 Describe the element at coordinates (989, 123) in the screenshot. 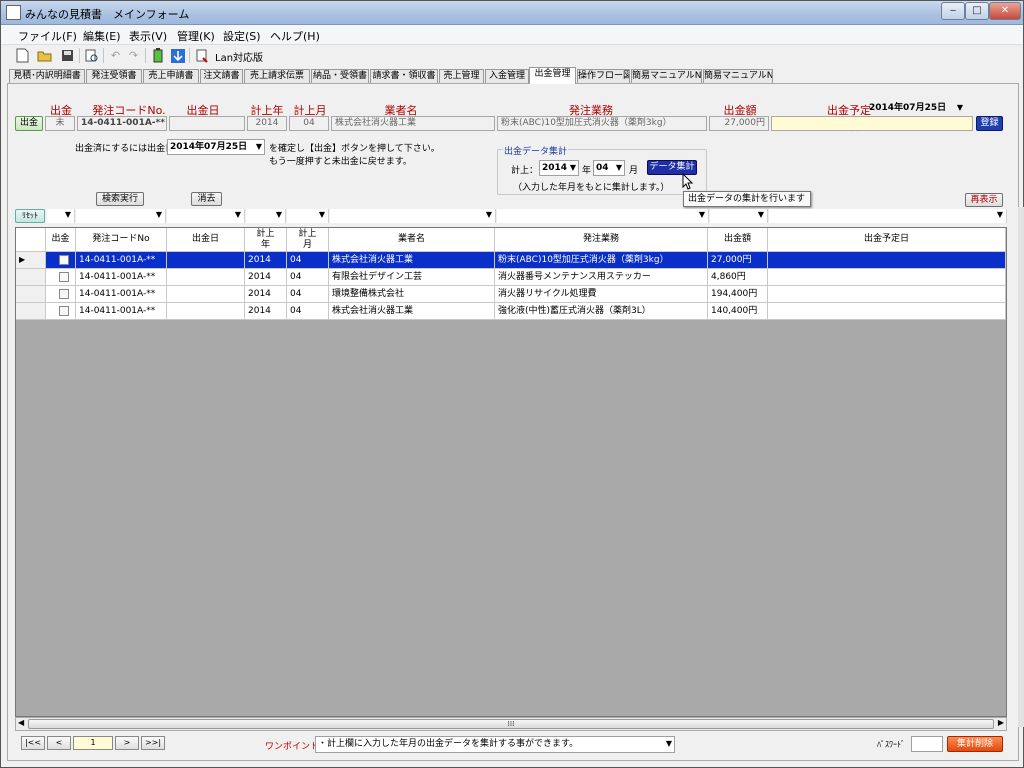

I see `register-button: 登録` at that location.